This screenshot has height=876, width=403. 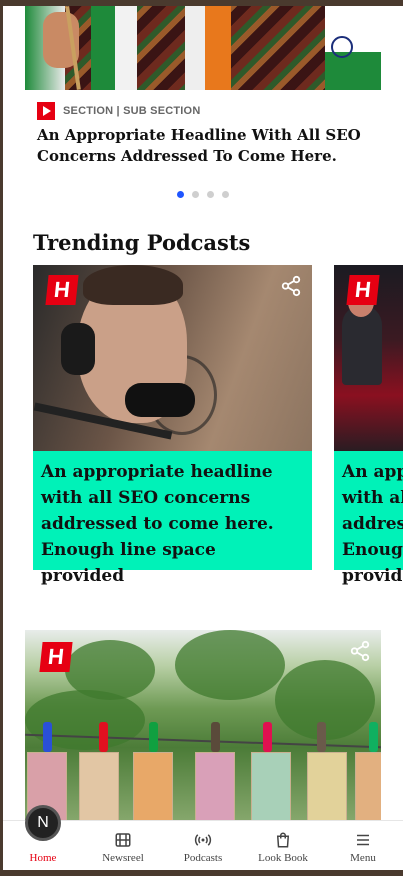 I want to click on carousel-dots, so click(x=203, y=194).